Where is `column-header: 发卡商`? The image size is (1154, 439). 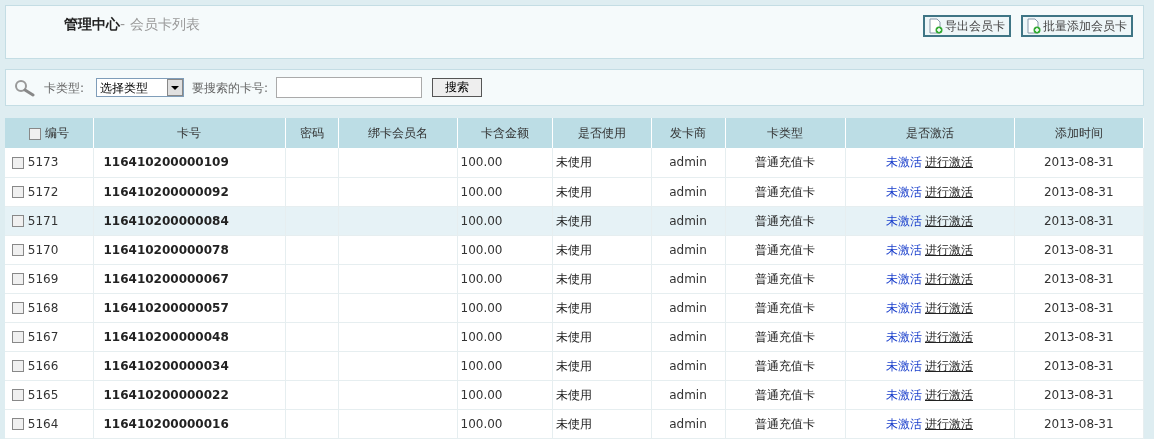 column-header: 发卡商 is located at coordinates (688, 133).